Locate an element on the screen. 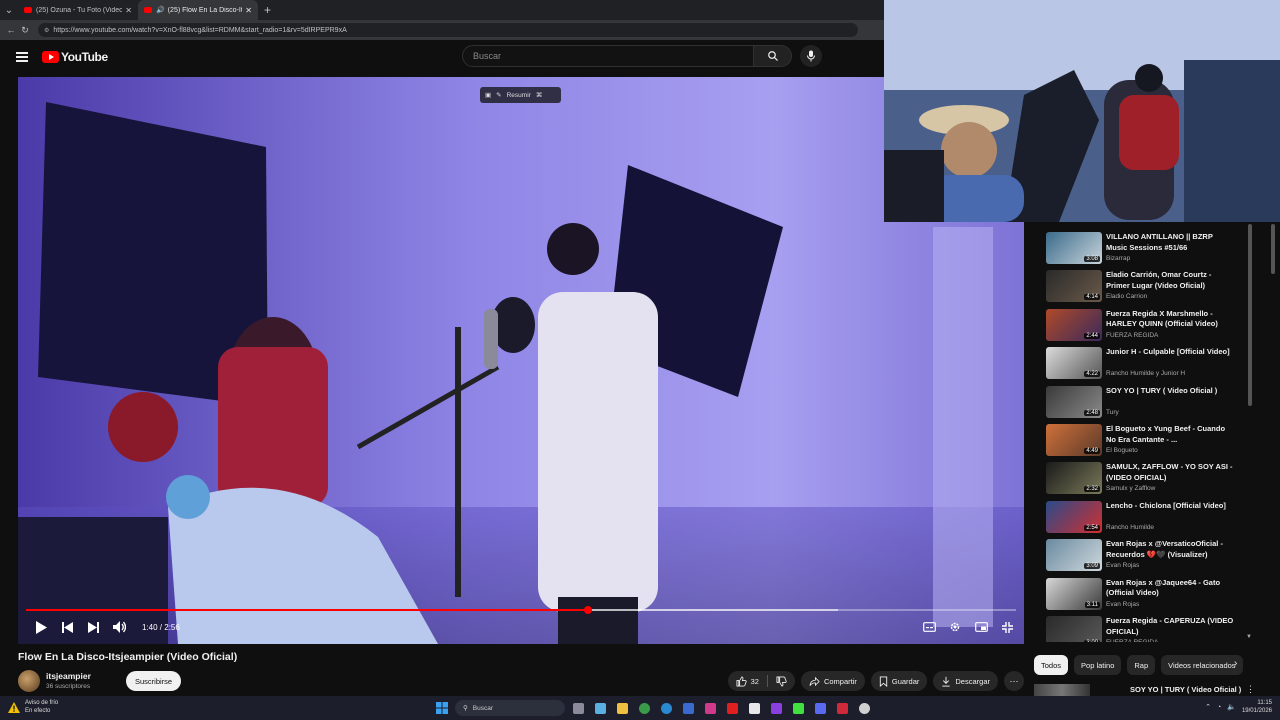 This screenshot has height=720, width=1280. recommendation-thumbnail: 2:48 is located at coordinates (1074, 401).